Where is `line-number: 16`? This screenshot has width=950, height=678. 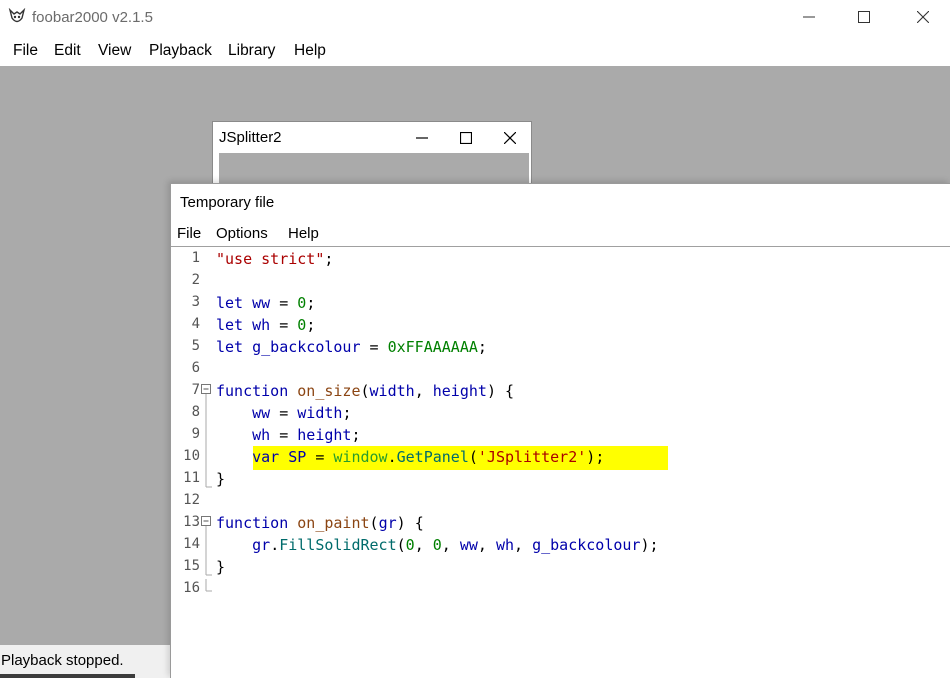 line-number: 16 is located at coordinates (191, 588).